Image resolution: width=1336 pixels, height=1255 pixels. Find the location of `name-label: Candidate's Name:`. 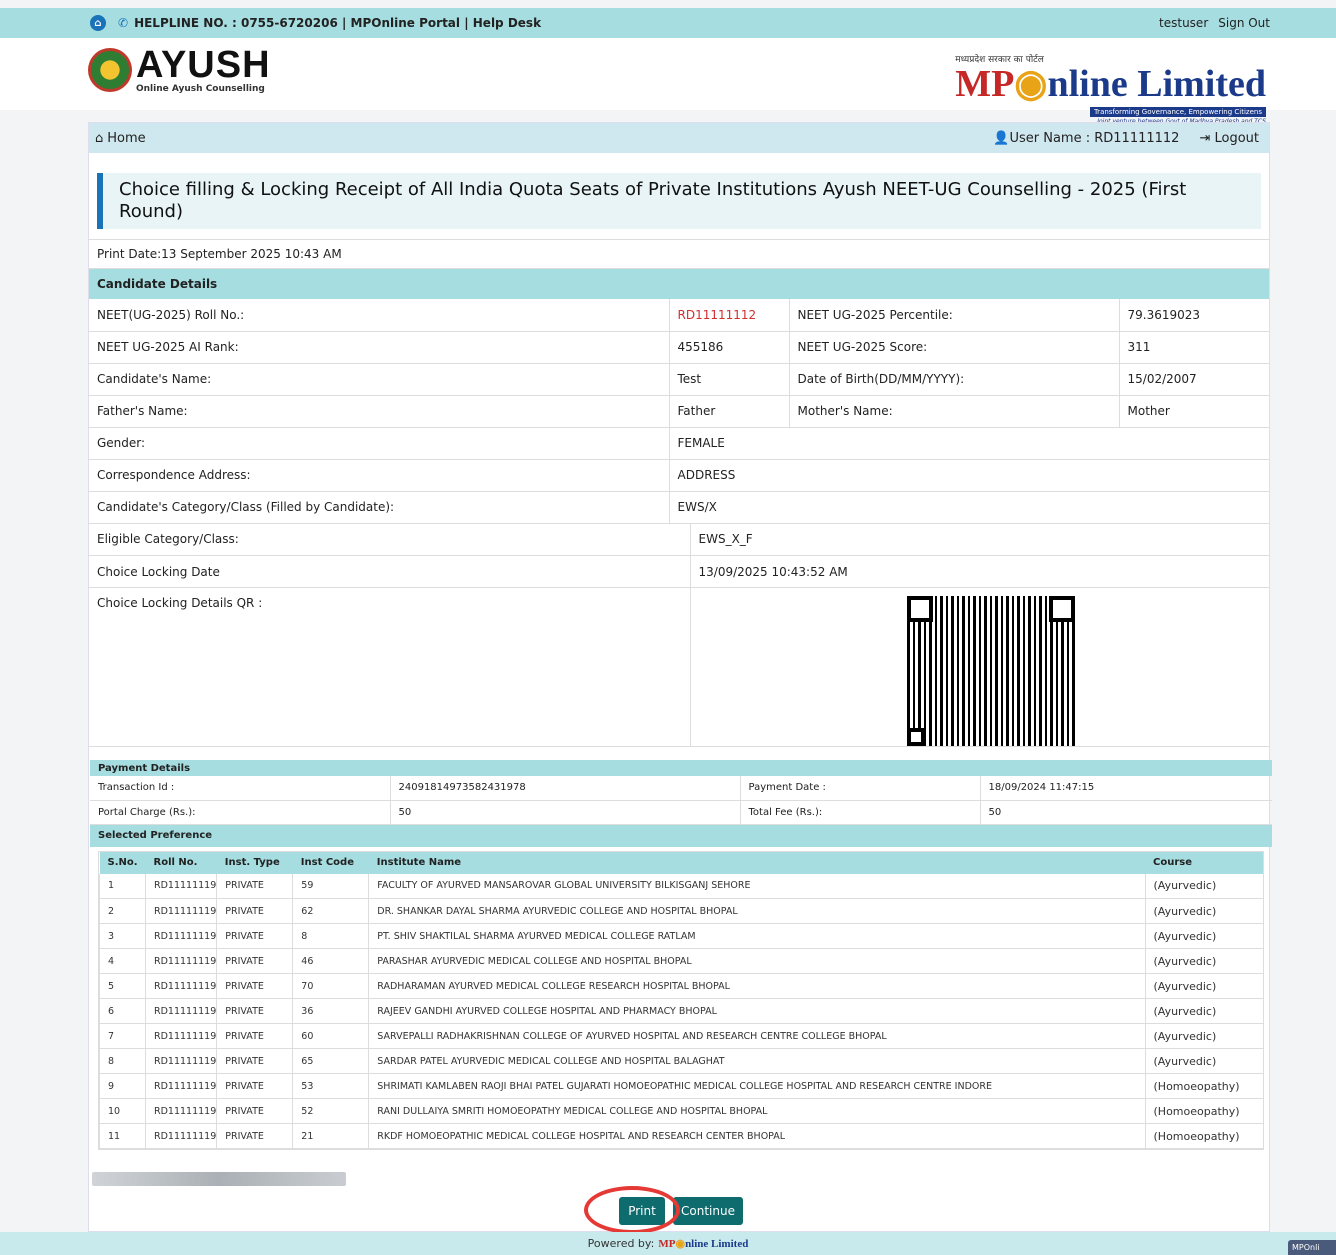

name-label: Candidate's Name: is located at coordinates (379, 379).